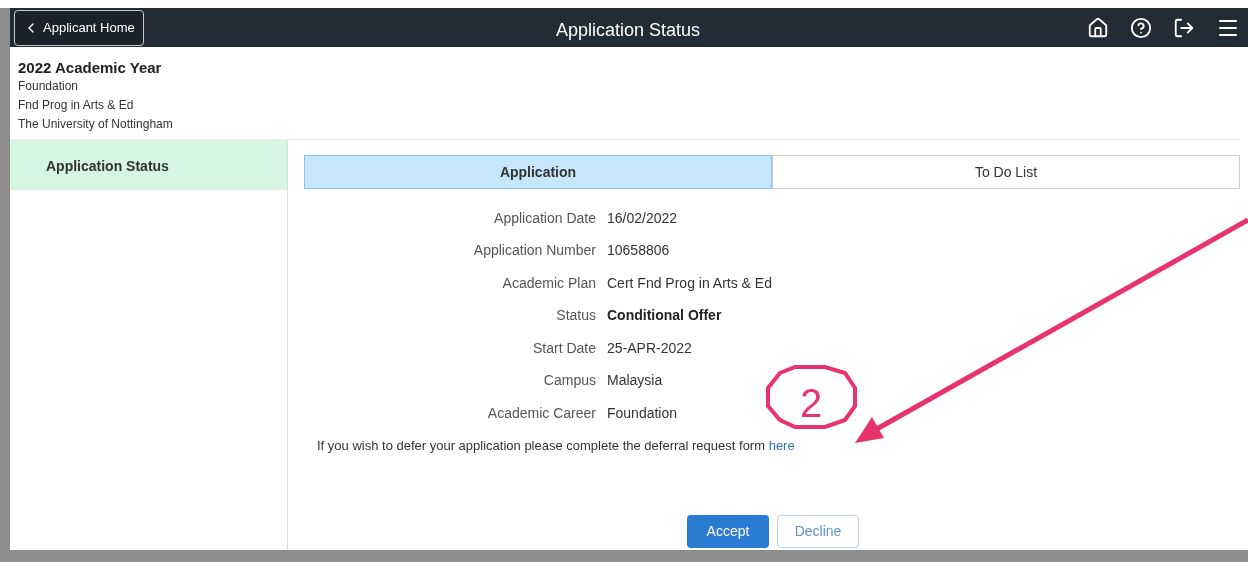 Image resolution: width=1248 pixels, height=562 pixels. What do you see at coordinates (1184, 27) in the screenshot?
I see `sign-out-icon` at bounding box center [1184, 27].